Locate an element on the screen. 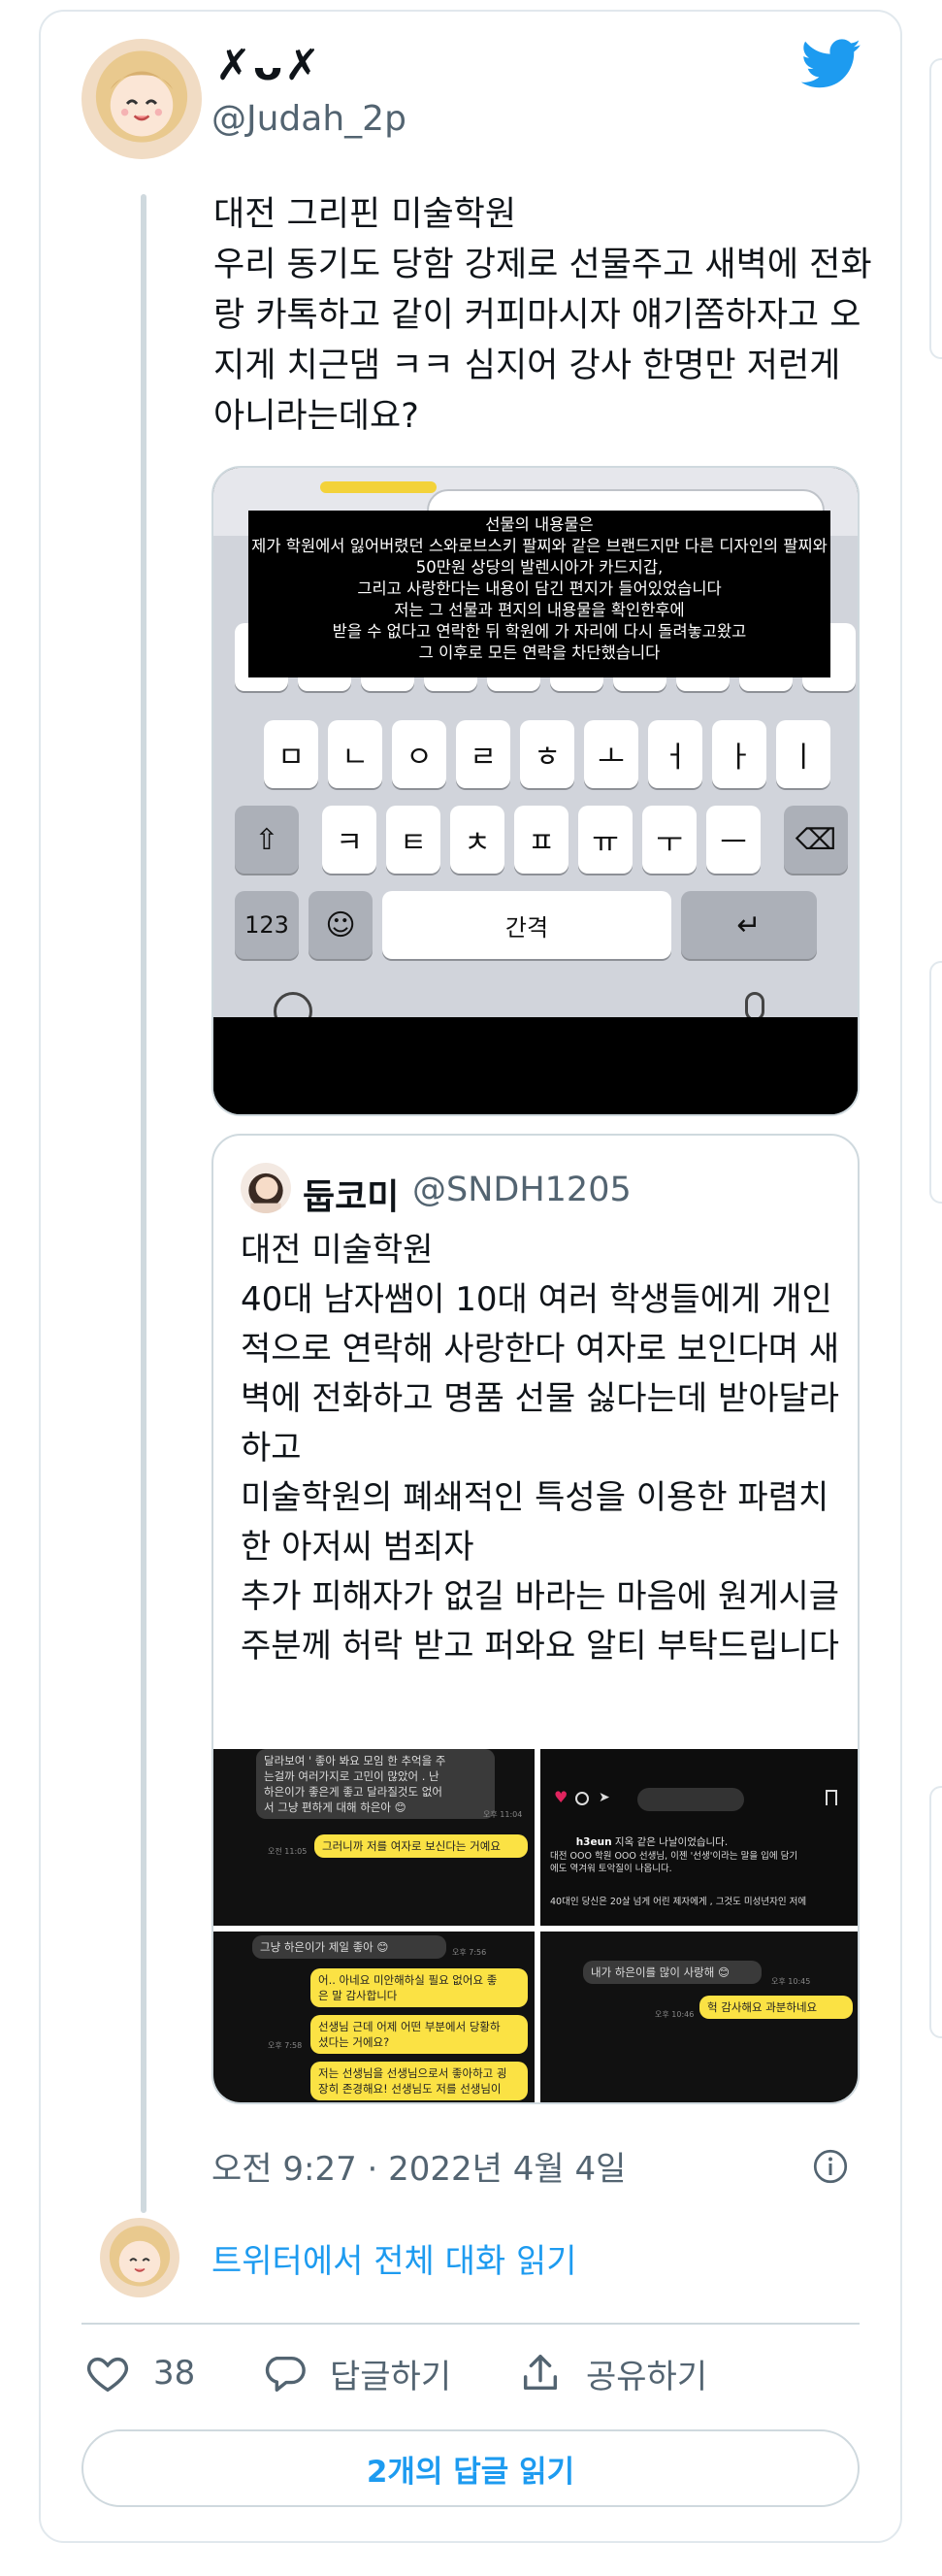 The height and width of the screenshot is (2576, 942). send-icon: ➤ is located at coordinates (604, 1798).